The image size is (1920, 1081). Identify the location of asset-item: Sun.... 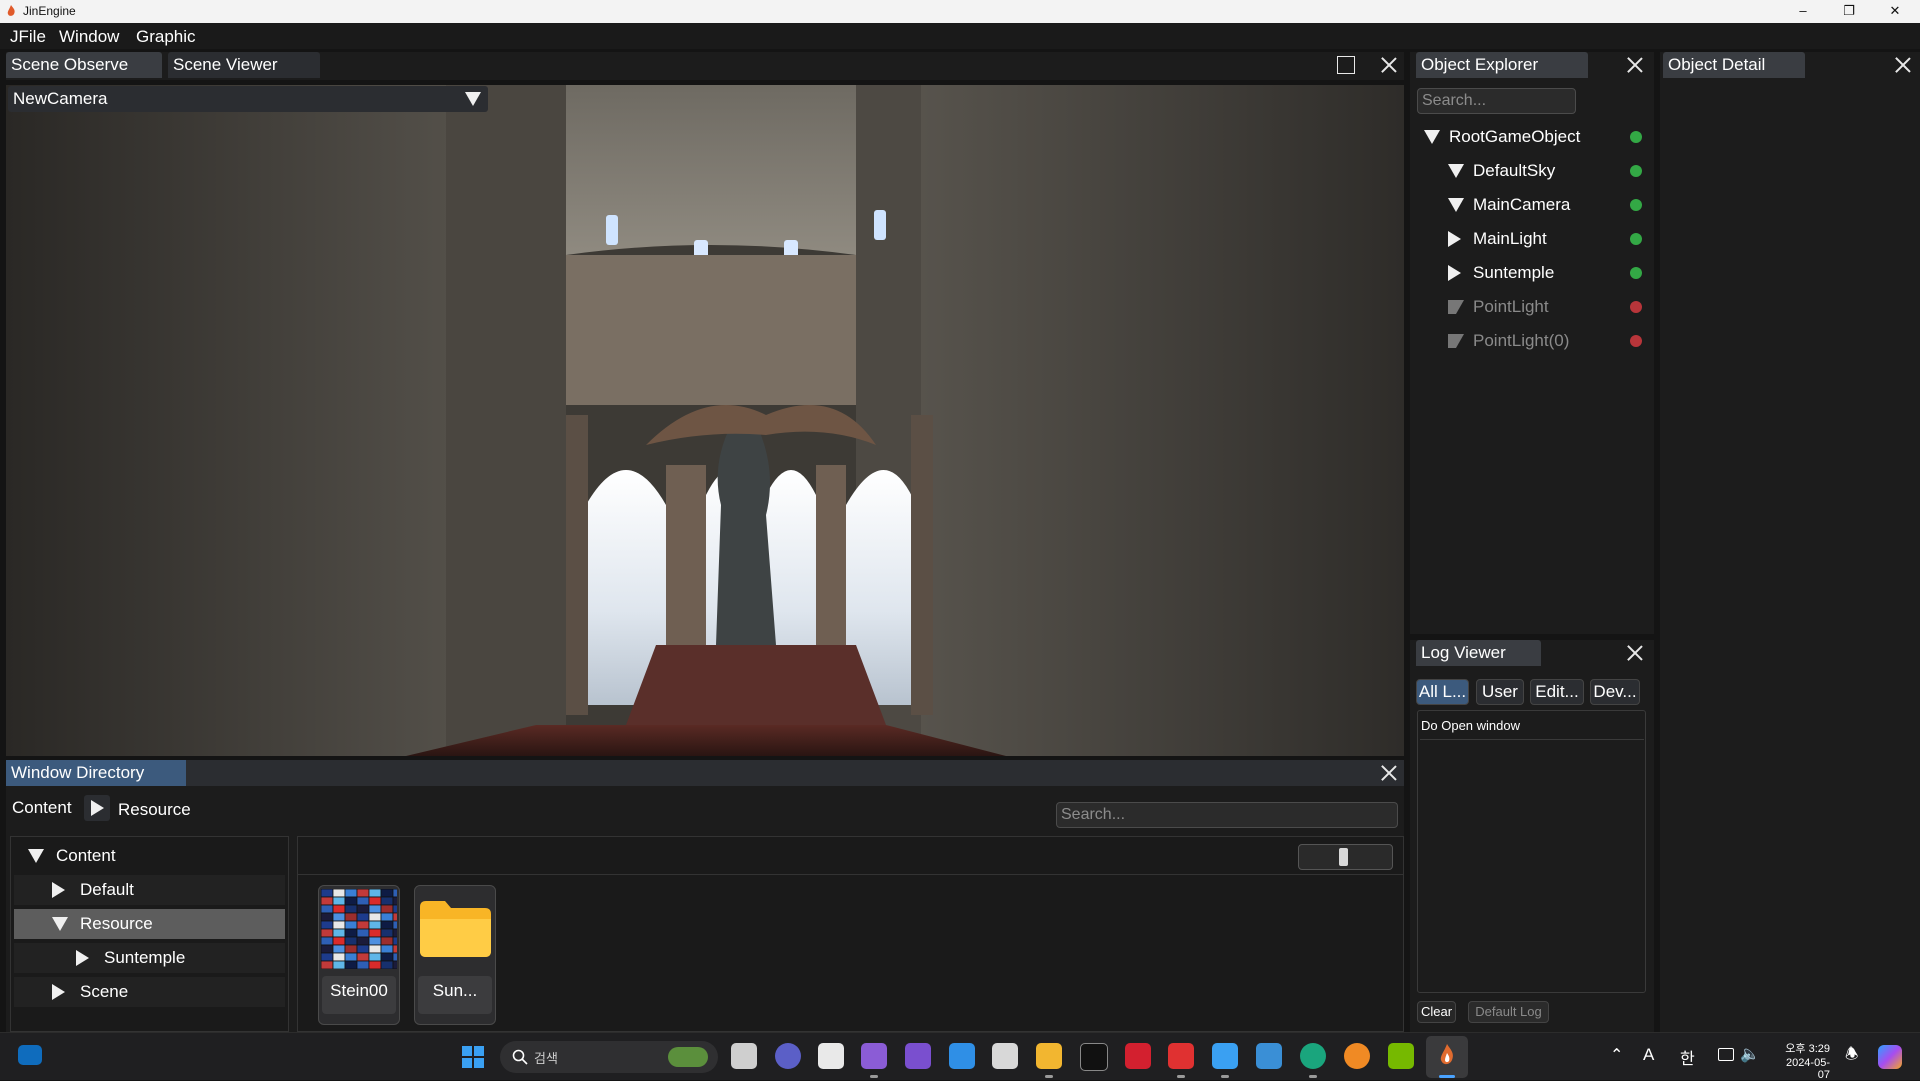
(455, 955).